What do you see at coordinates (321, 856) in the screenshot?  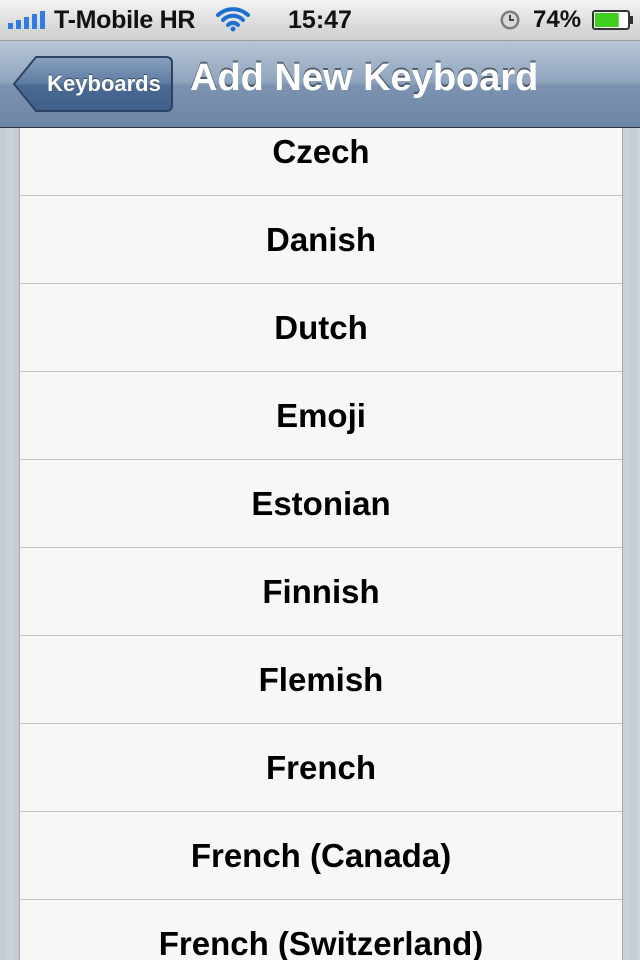 I see `list-item-french-canada: French (Canada)` at bounding box center [321, 856].